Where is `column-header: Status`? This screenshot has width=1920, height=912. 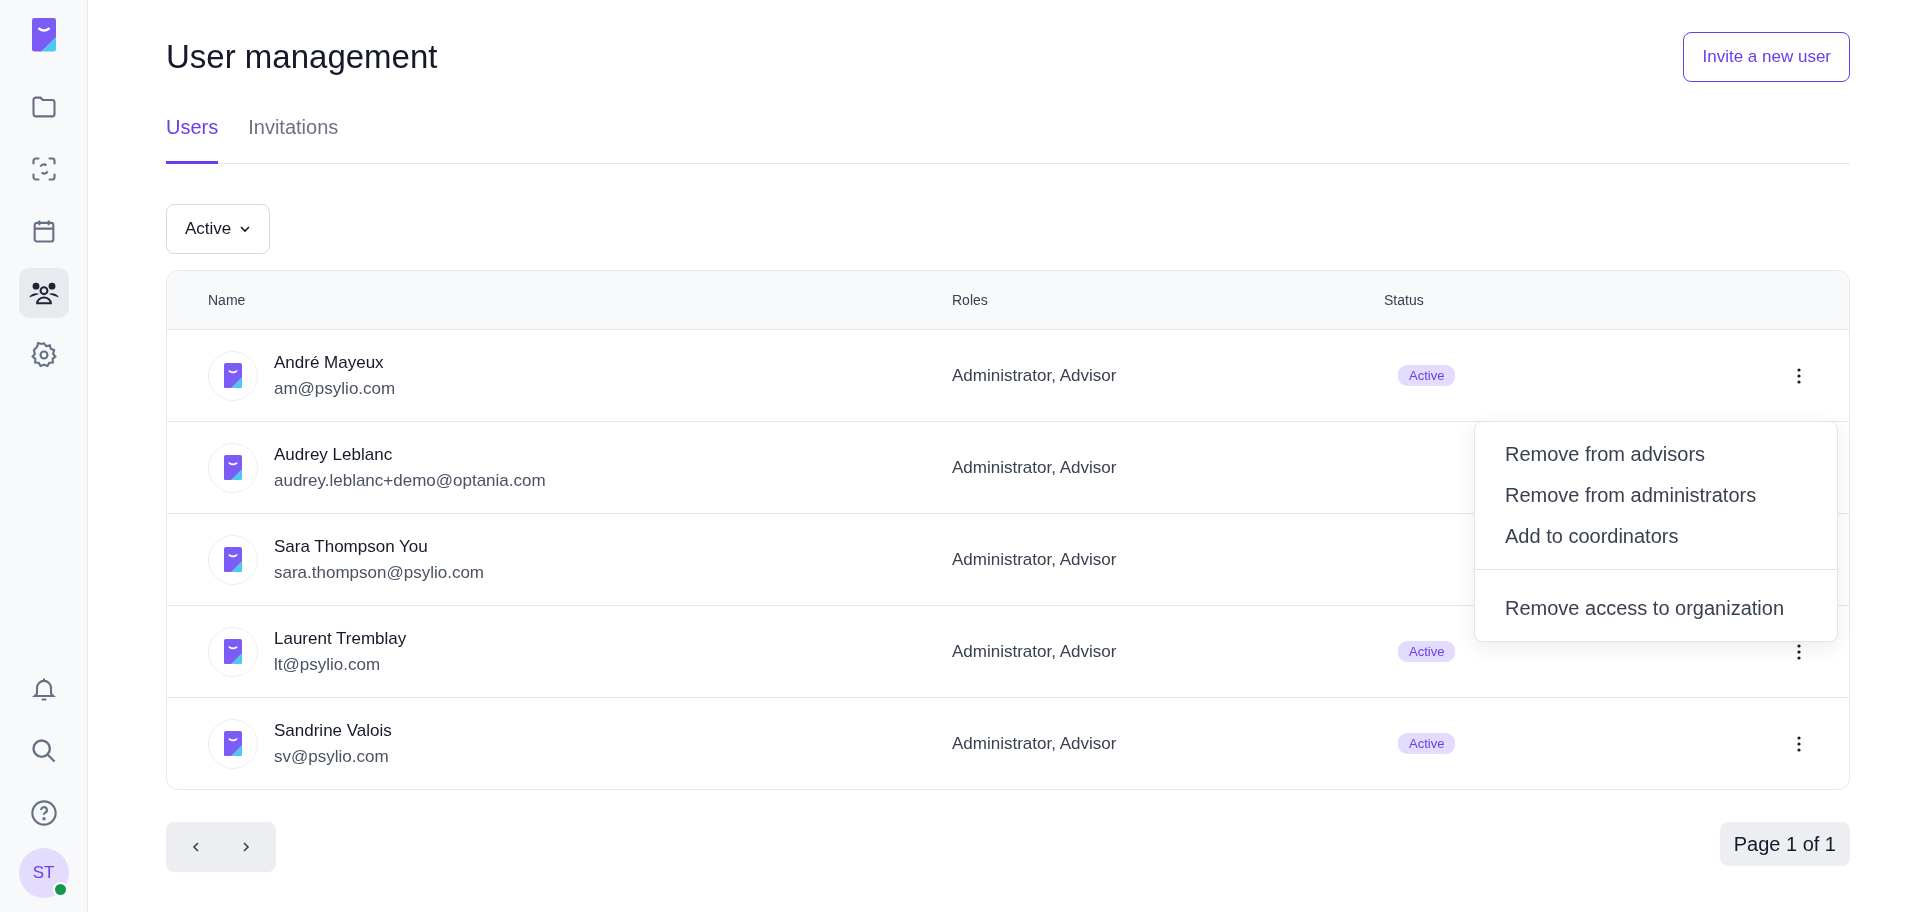
column-header: Status is located at coordinates (1404, 300).